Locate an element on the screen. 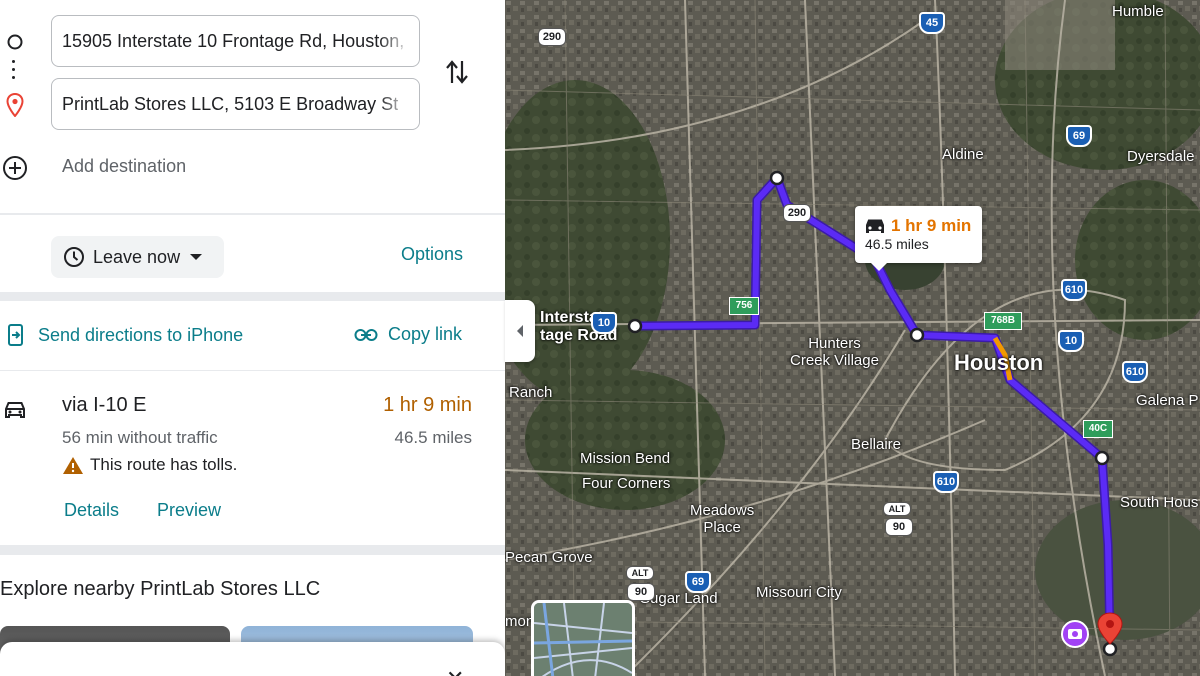 The height and width of the screenshot is (676, 1200). route-distance: 46.5 miles is located at coordinates (433, 437).